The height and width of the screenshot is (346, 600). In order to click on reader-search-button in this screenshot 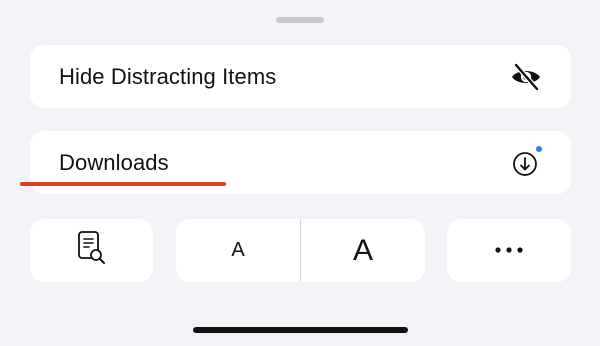, I will do `click(91, 250)`.